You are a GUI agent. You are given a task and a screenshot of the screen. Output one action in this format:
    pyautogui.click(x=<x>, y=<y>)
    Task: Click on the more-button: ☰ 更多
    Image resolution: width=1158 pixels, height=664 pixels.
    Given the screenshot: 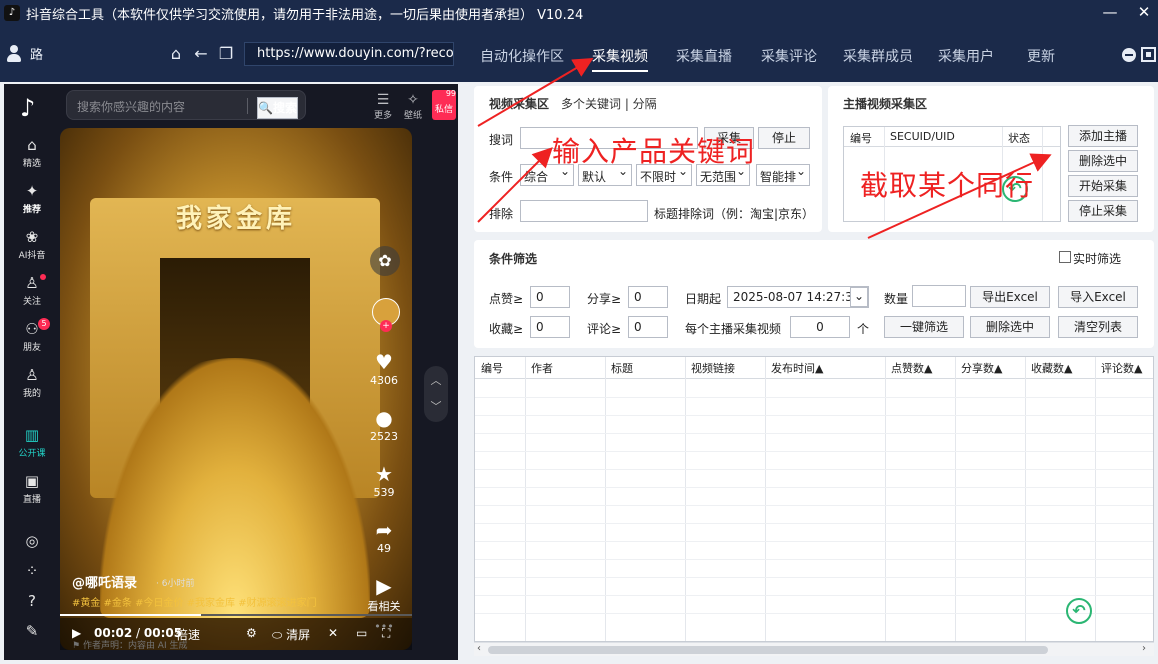 What is the action you would take?
    pyautogui.click(x=383, y=106)
    